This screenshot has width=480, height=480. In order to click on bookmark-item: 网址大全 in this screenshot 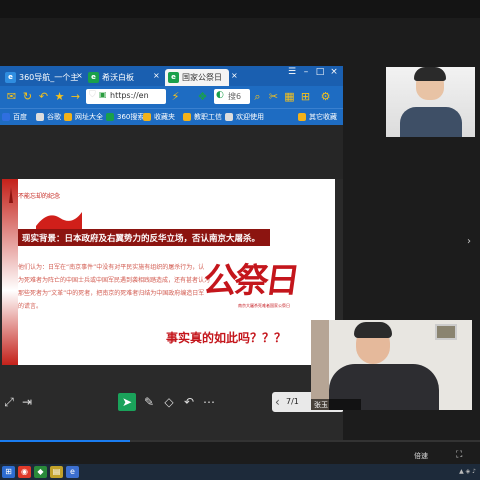, I will do `click(83, 117)`.